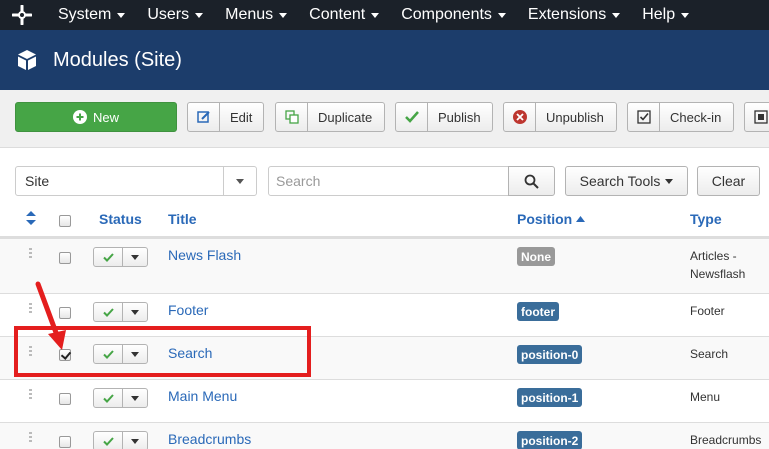  What do you see at coordinates (705, 397) in the screenshot?
I see `module-type: Menu` at bounding box center [705, 397].